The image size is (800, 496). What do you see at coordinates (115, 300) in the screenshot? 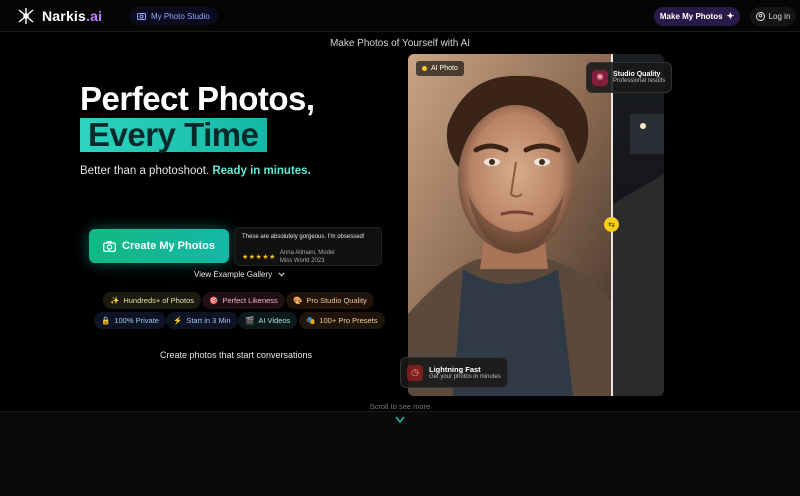
I see `sparkles-icon: ✨` at bounding box center [115, 300].